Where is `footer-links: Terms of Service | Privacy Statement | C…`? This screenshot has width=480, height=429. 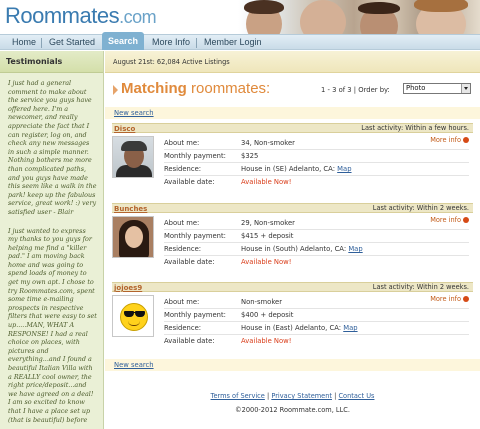 footer-links: Terms of Service | Privacy Statement | C… is located at coordinates (292, 396).